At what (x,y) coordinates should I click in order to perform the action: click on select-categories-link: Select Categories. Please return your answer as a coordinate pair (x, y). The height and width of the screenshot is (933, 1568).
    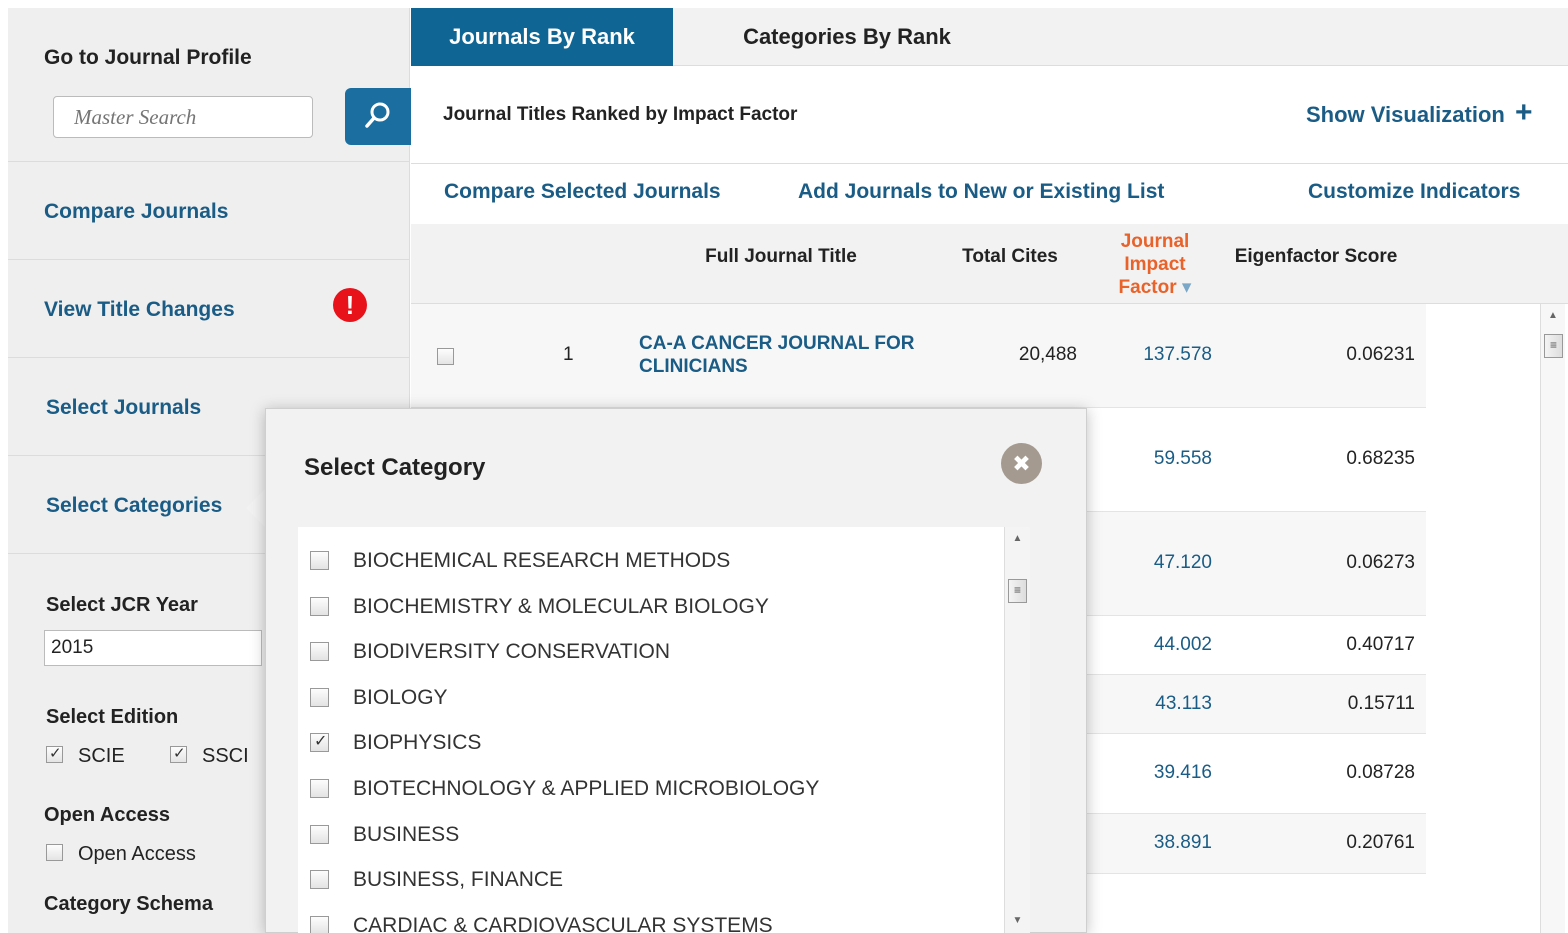
    Looking at the image, I should click on (134, 506).